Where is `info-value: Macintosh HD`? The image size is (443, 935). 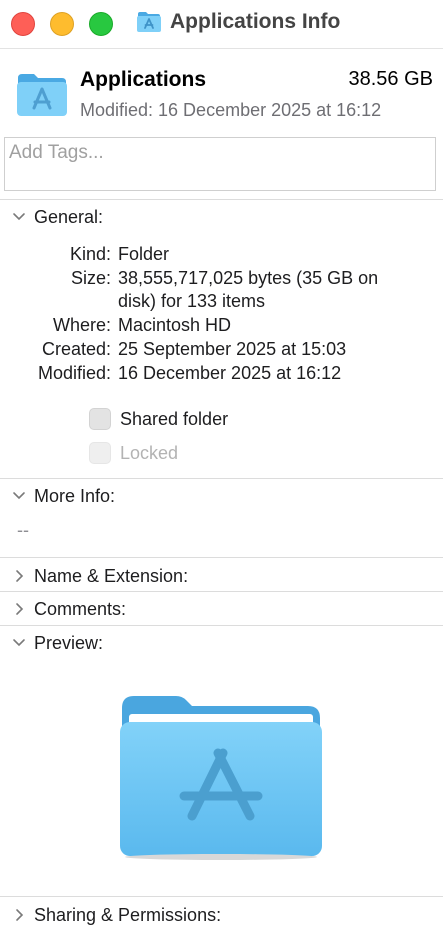
info-value: Macintosh HD is located at coordinates (175, 325).